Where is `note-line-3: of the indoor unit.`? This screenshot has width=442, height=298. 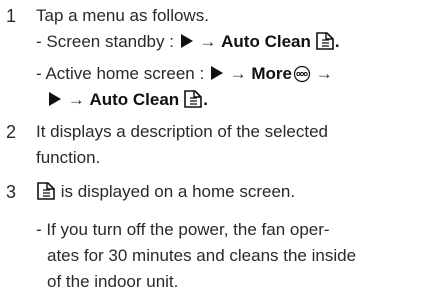 note-line-3: of the indoor unit. is located at coordinates (113, 281).